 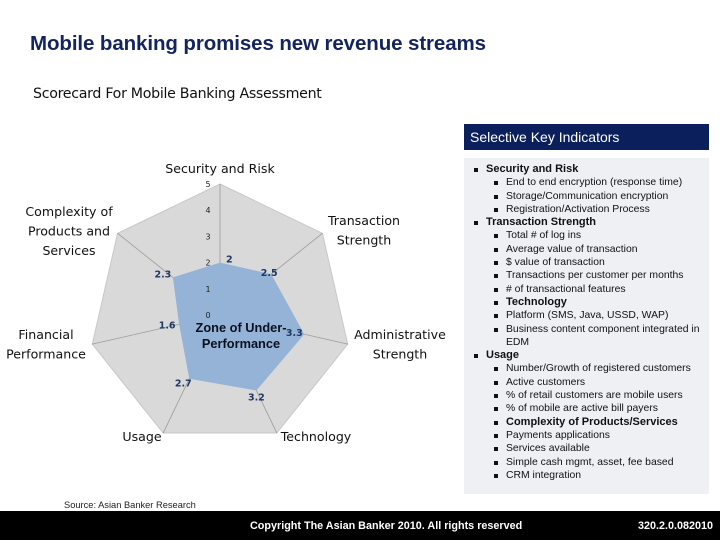 What do you see at coordinates (587, 196) in the screenshot?
I see `indicator-text: Storage/Communication encryption` at bounding box center [587, 196].